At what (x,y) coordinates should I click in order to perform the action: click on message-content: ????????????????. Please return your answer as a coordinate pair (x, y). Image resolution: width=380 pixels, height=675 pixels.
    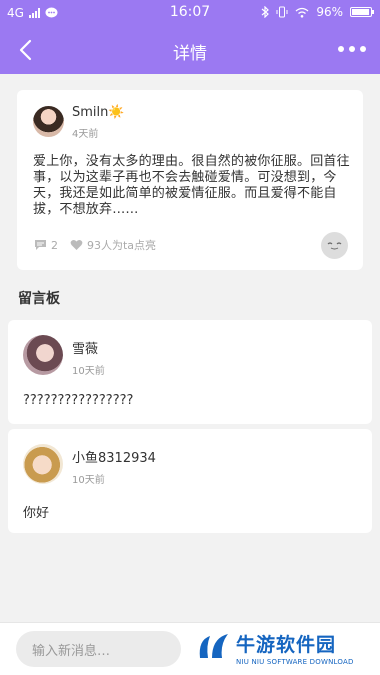
    Looking at the image, I should click on (78, 400).